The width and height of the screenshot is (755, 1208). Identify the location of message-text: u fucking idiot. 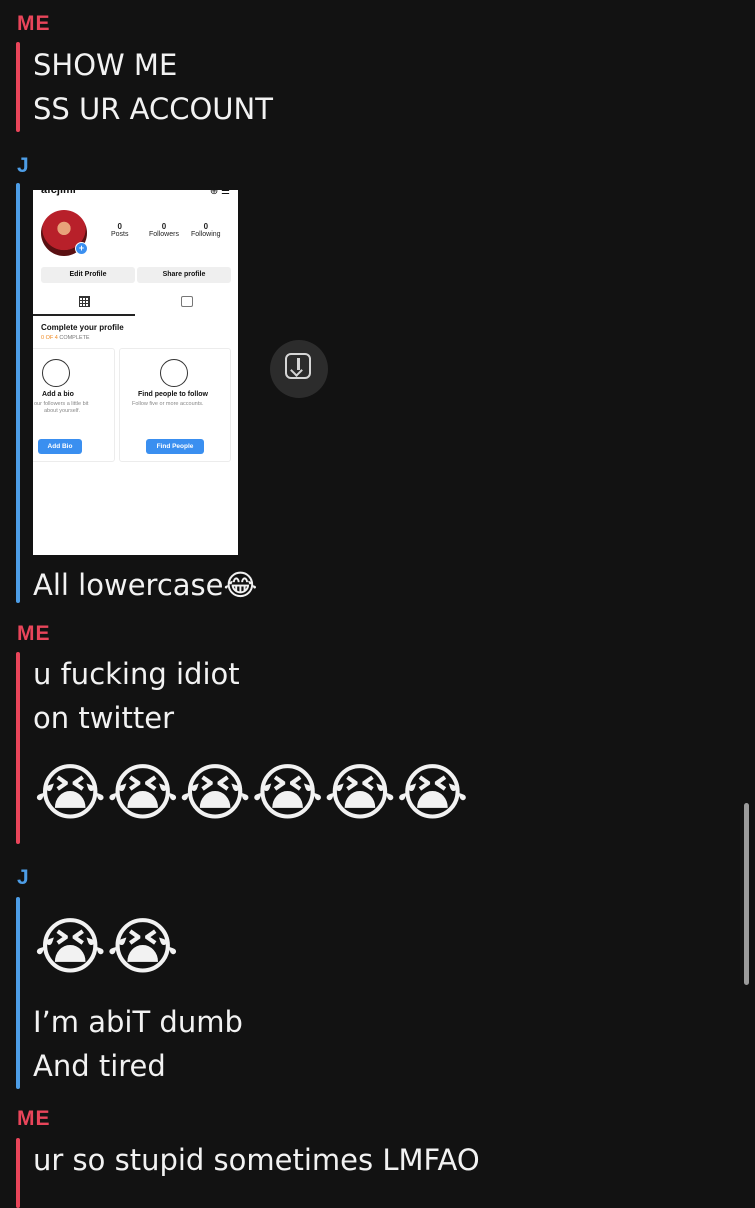
(136, 674).